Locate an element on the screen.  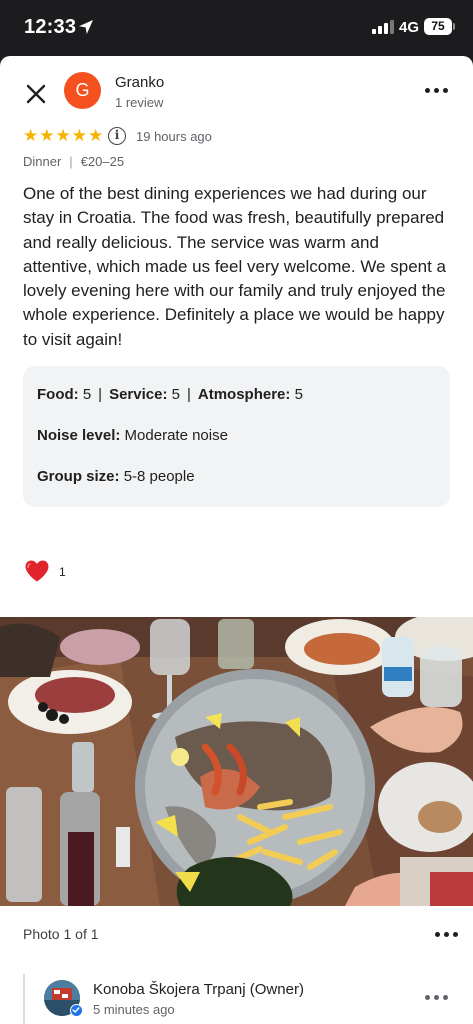
star-rating: ★ ★ ★ ★ ★ is located at coordinates (63, 136).